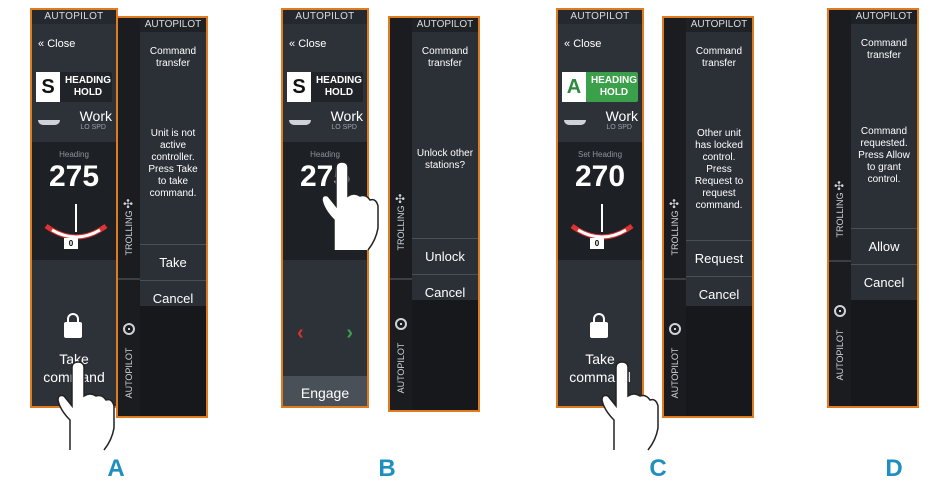 The height and width of the screenshot is (485, 939). I want to click on heading-value: 275, so click(74, 176).